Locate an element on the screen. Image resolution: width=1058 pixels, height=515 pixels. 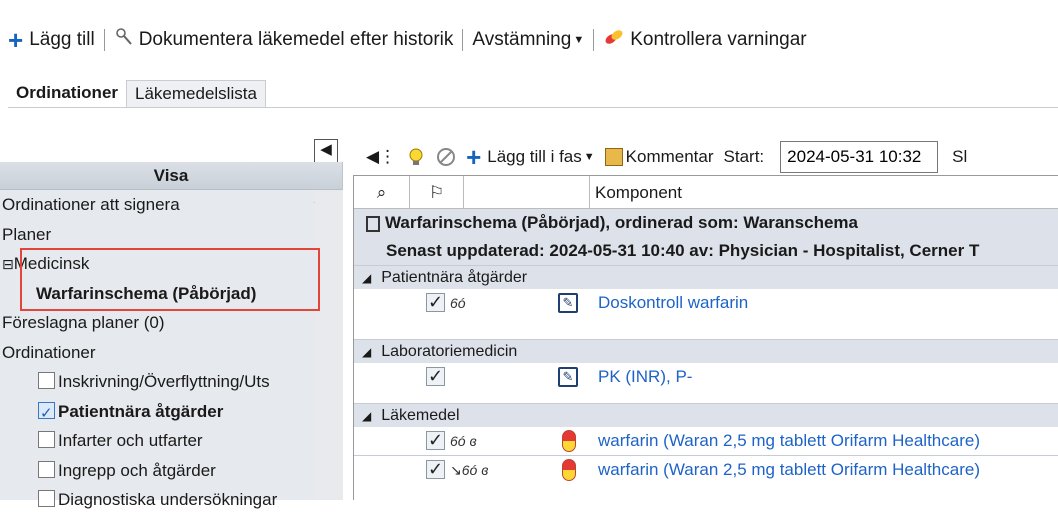
category-label: Laboratoriemedicin is located at coordinates (449, 351).